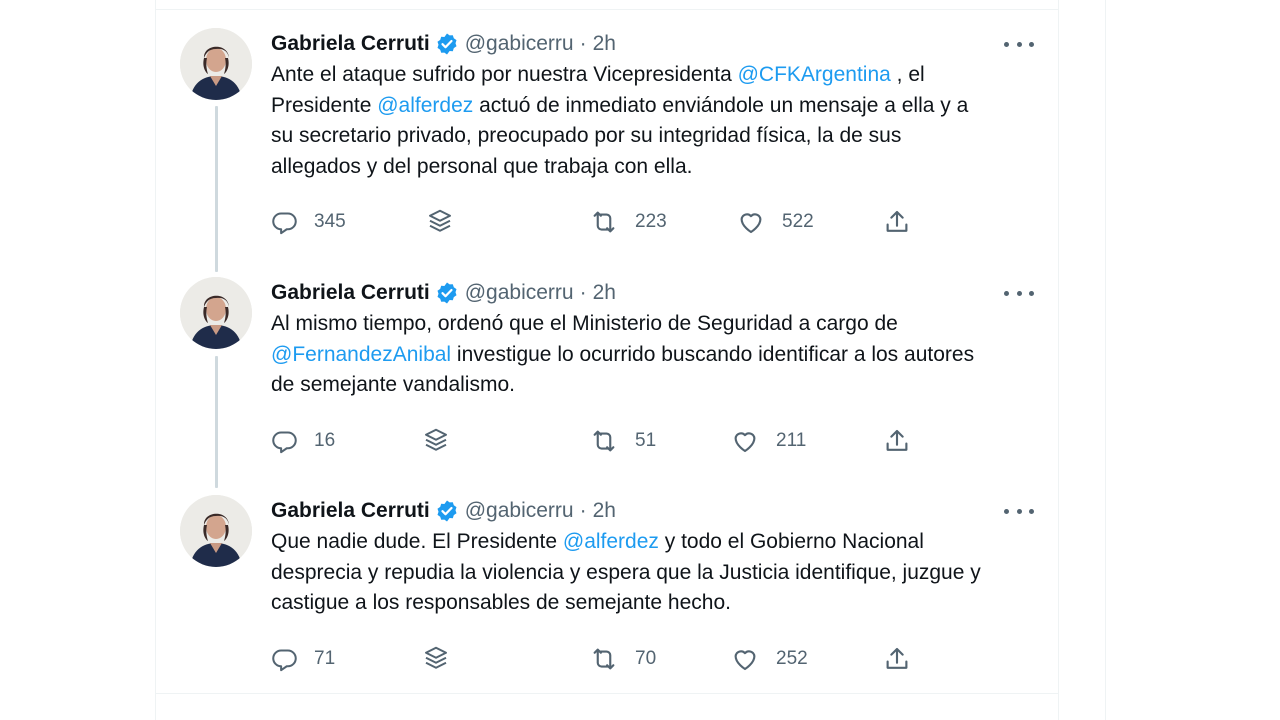 The height and width of the screenshot is (720, 1280). What do you see at coordinates (622, 441) in the screenshot?
I see `retweet-button: 51` at bounding box center [622, 441].